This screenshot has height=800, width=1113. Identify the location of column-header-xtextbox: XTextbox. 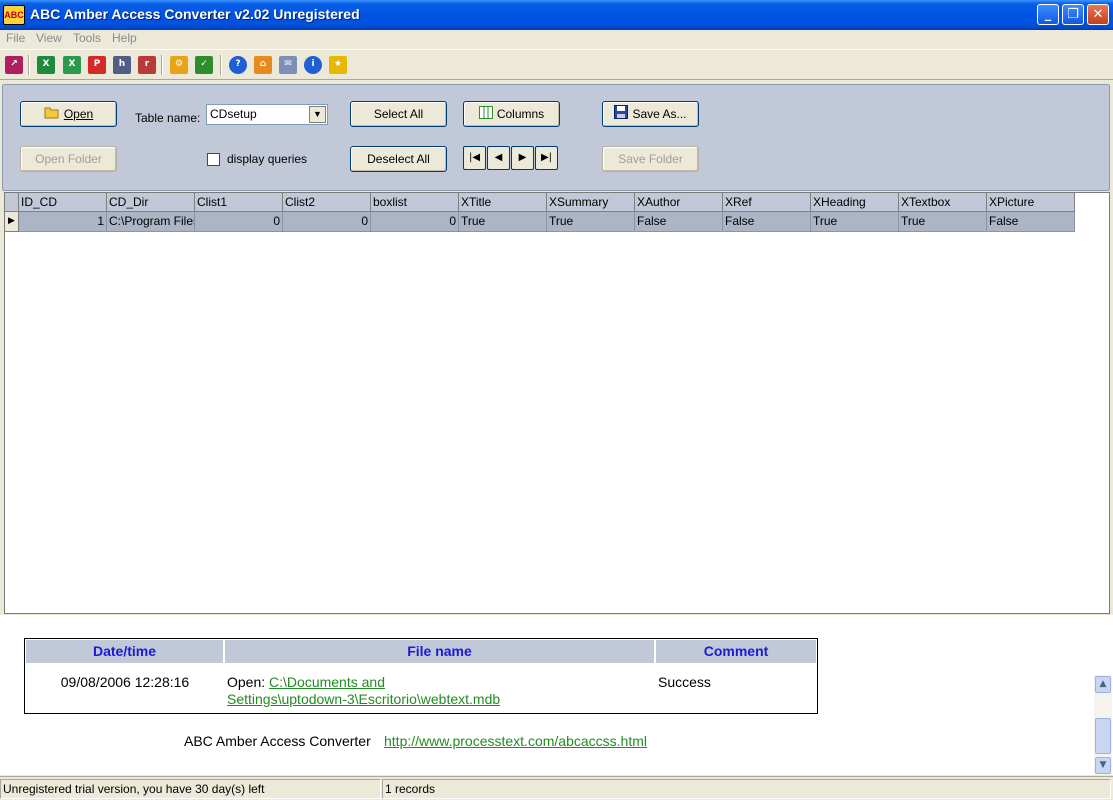
(943, 202).